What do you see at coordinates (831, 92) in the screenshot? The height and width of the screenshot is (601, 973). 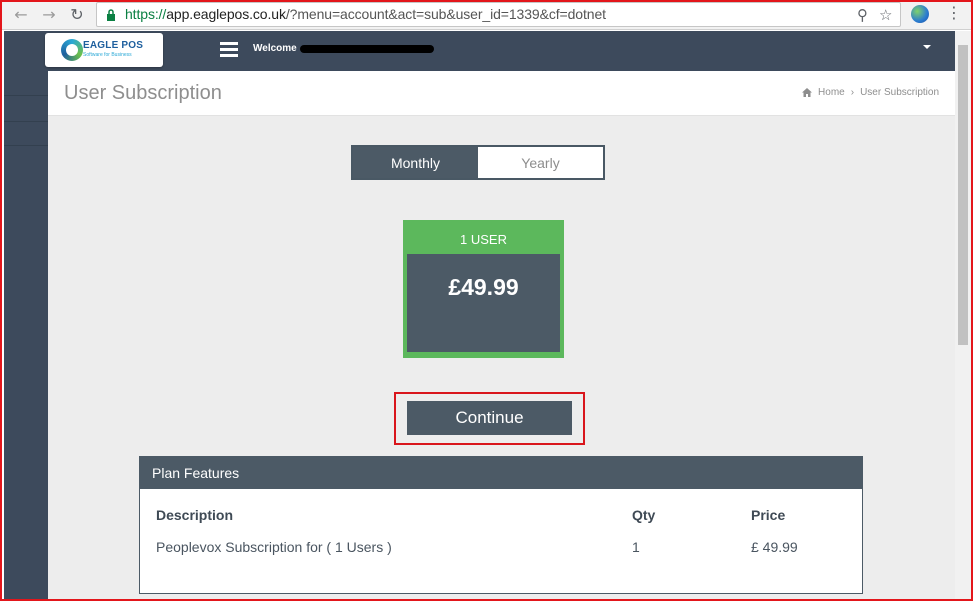 I see `breadcrumb-home: Home` at bounding box center [831, 92].